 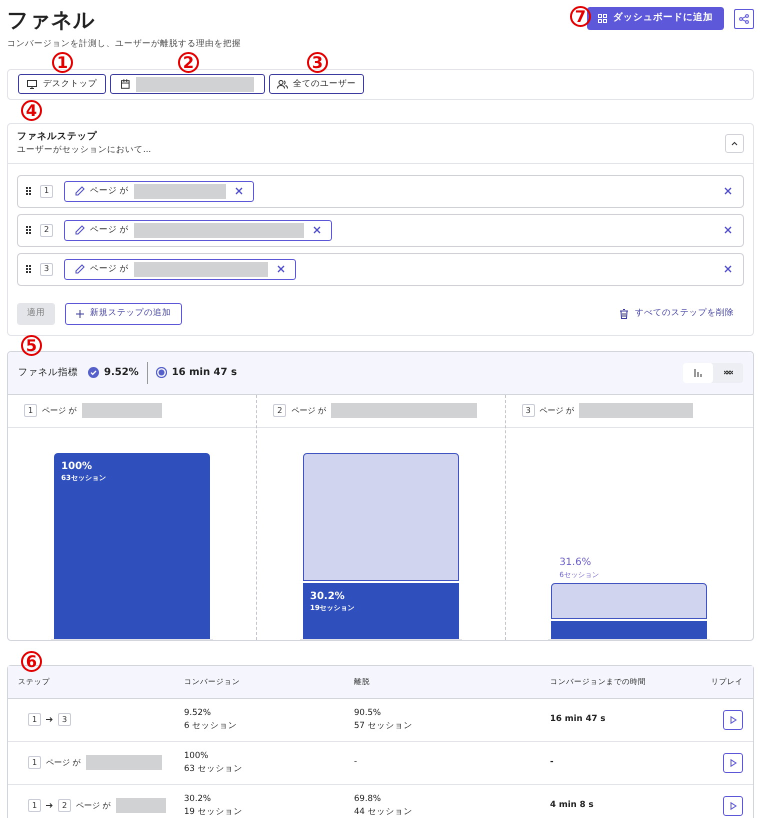 What do you see at coordinates (198, 799) in the screenshot?
I see `conversion-rate: 30.2%` at bounding box center [198, 799].